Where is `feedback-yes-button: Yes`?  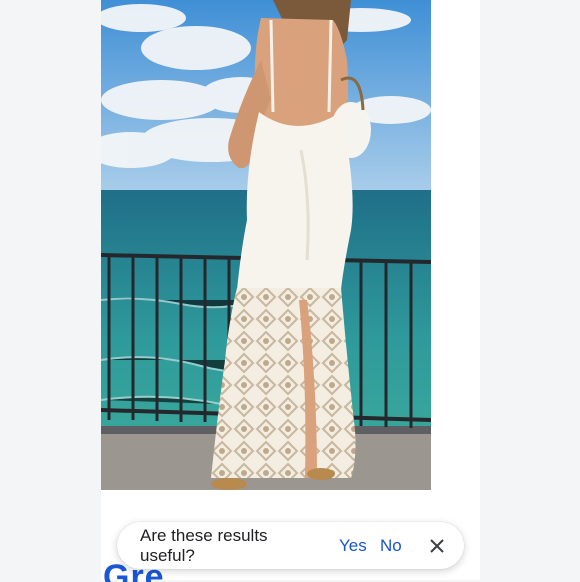 feedback-yes-button: Yes is located at coordinates (353, 546).